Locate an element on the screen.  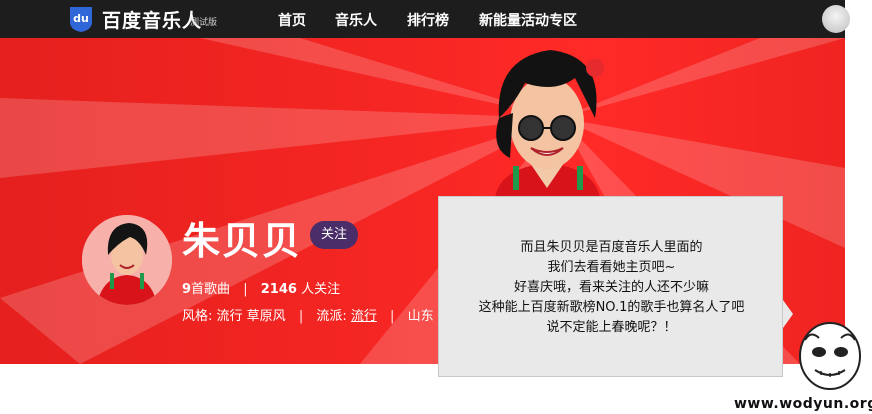
nav-new-energy-zone: 新能量活动专区 is located at coordinates (528, 20).